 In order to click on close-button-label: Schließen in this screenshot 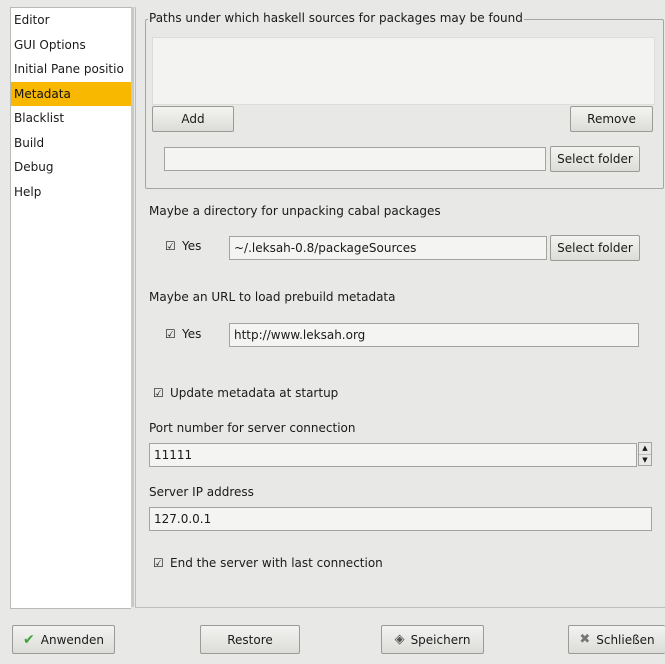, I will do `click(625, 639)`.